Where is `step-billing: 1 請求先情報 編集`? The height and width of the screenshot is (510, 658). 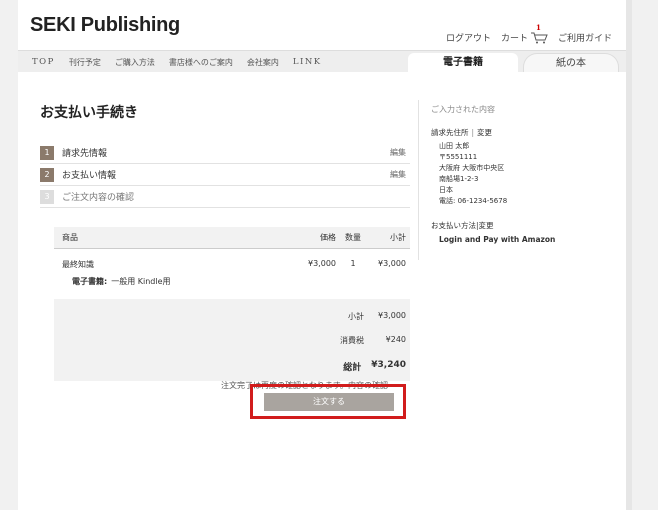 step-billing: 1 請求先情報 編集 is located at coordinates (225, 153).